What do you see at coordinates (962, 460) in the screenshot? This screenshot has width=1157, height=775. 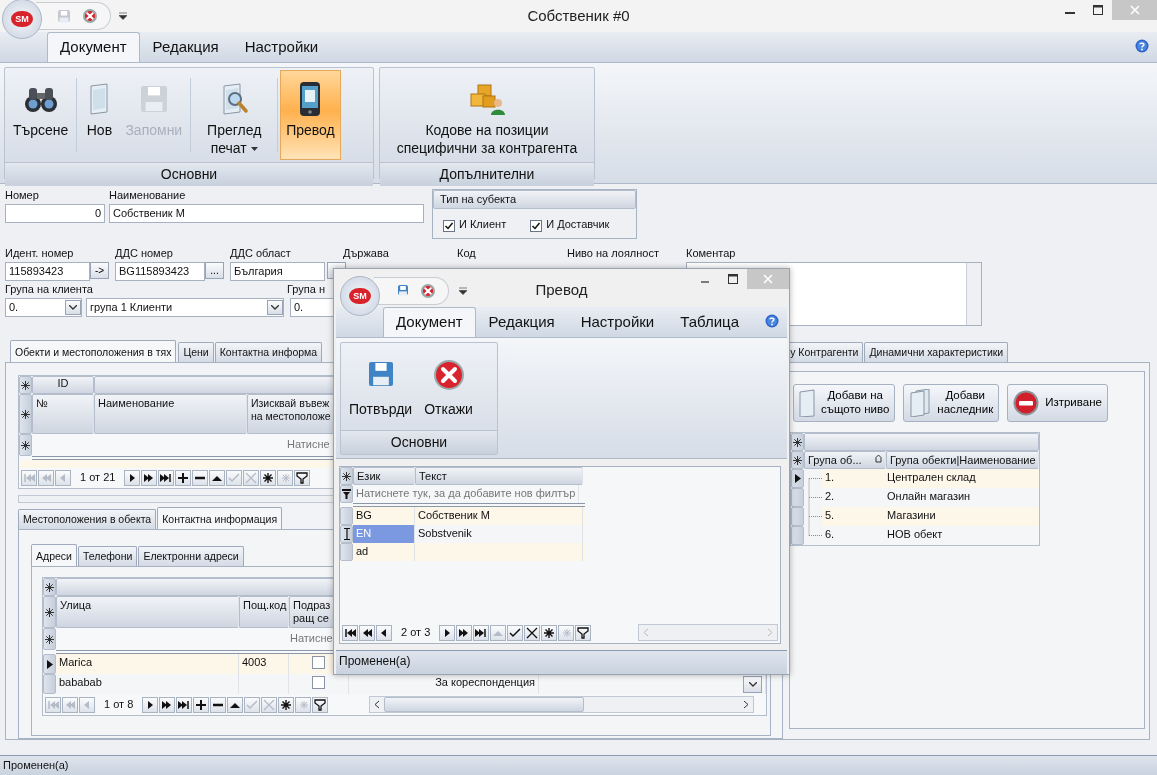 I see `column-header: Група обекти|Наименование` at bounding box center [962, 460].